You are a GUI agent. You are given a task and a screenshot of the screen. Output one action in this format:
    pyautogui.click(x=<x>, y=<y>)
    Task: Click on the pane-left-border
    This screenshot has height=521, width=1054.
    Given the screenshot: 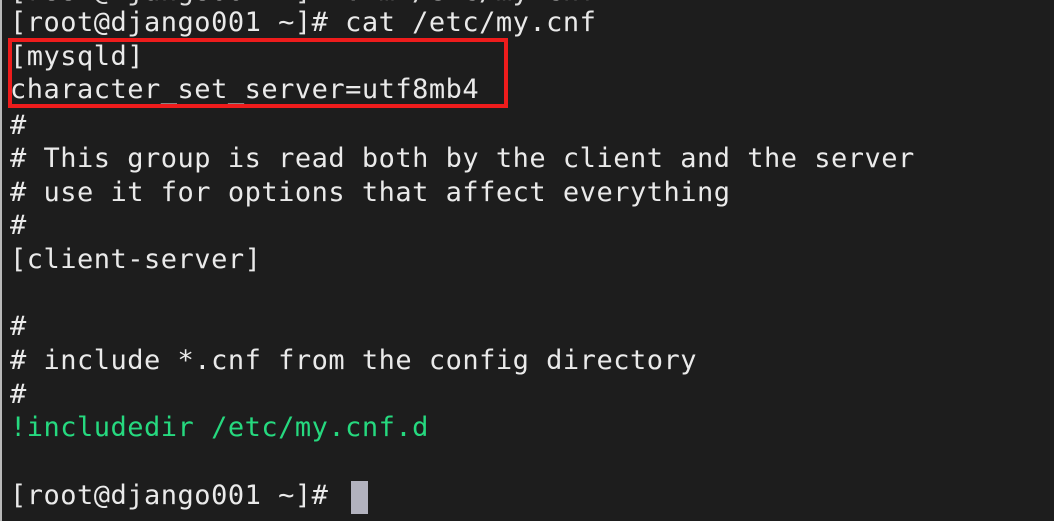 What is the action you would take?
    pyautogui.click(x=1, y=260)
    